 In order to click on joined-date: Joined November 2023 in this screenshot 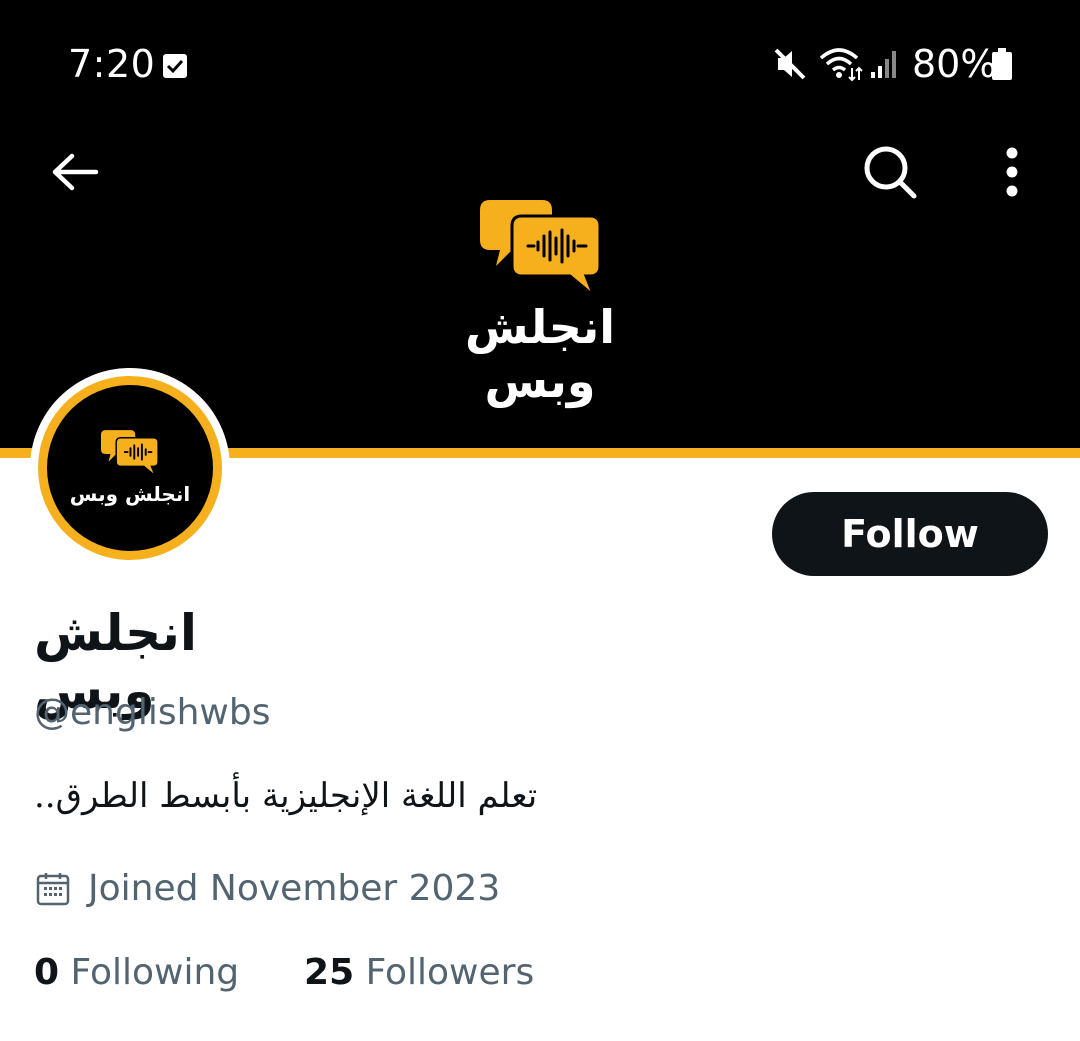, I will do `click(294, 888)`.